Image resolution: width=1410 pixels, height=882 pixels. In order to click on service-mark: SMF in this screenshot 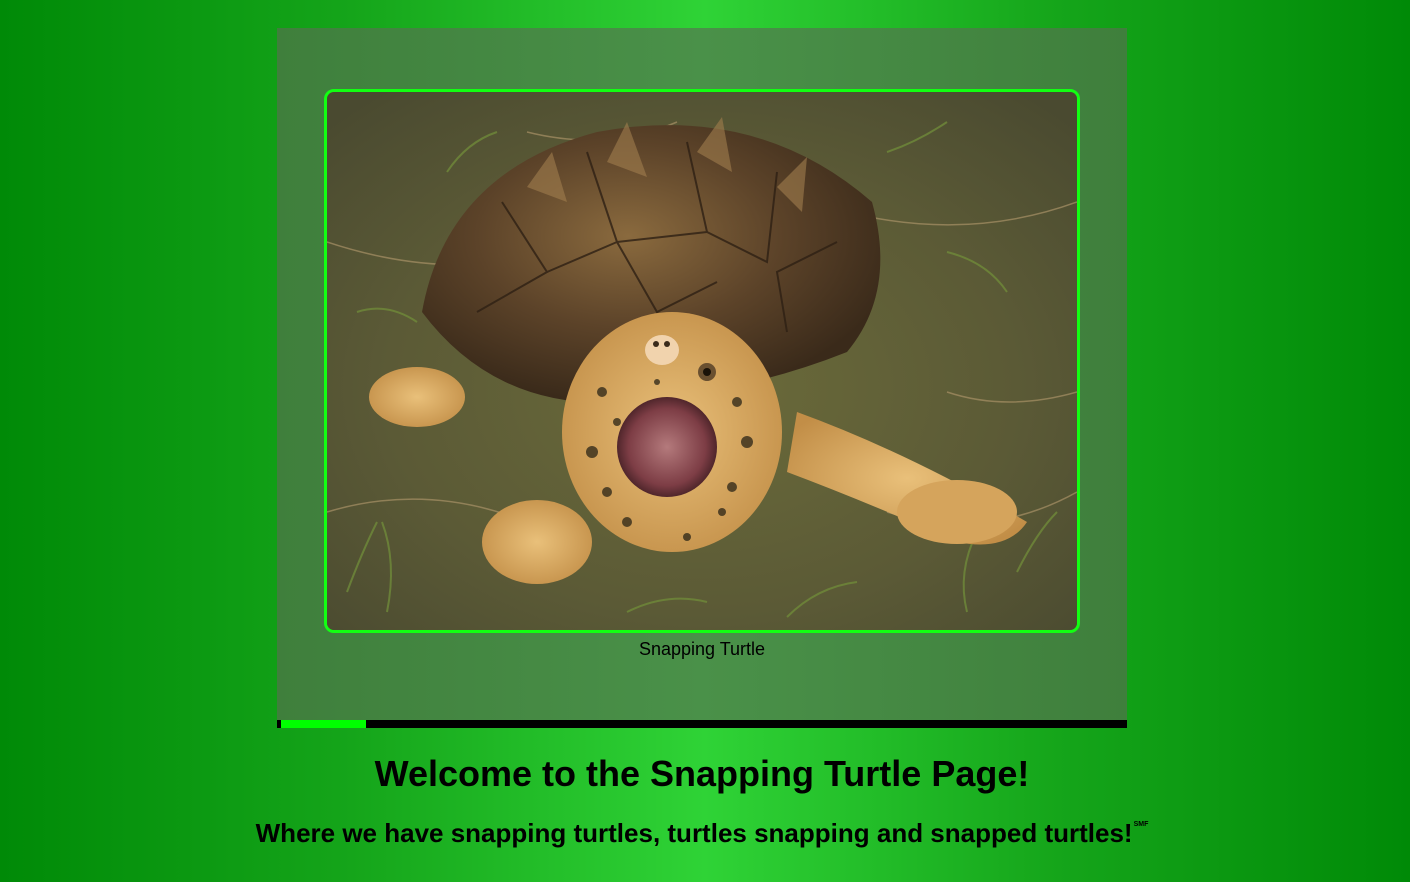, I will do `click(1141, 824)`.